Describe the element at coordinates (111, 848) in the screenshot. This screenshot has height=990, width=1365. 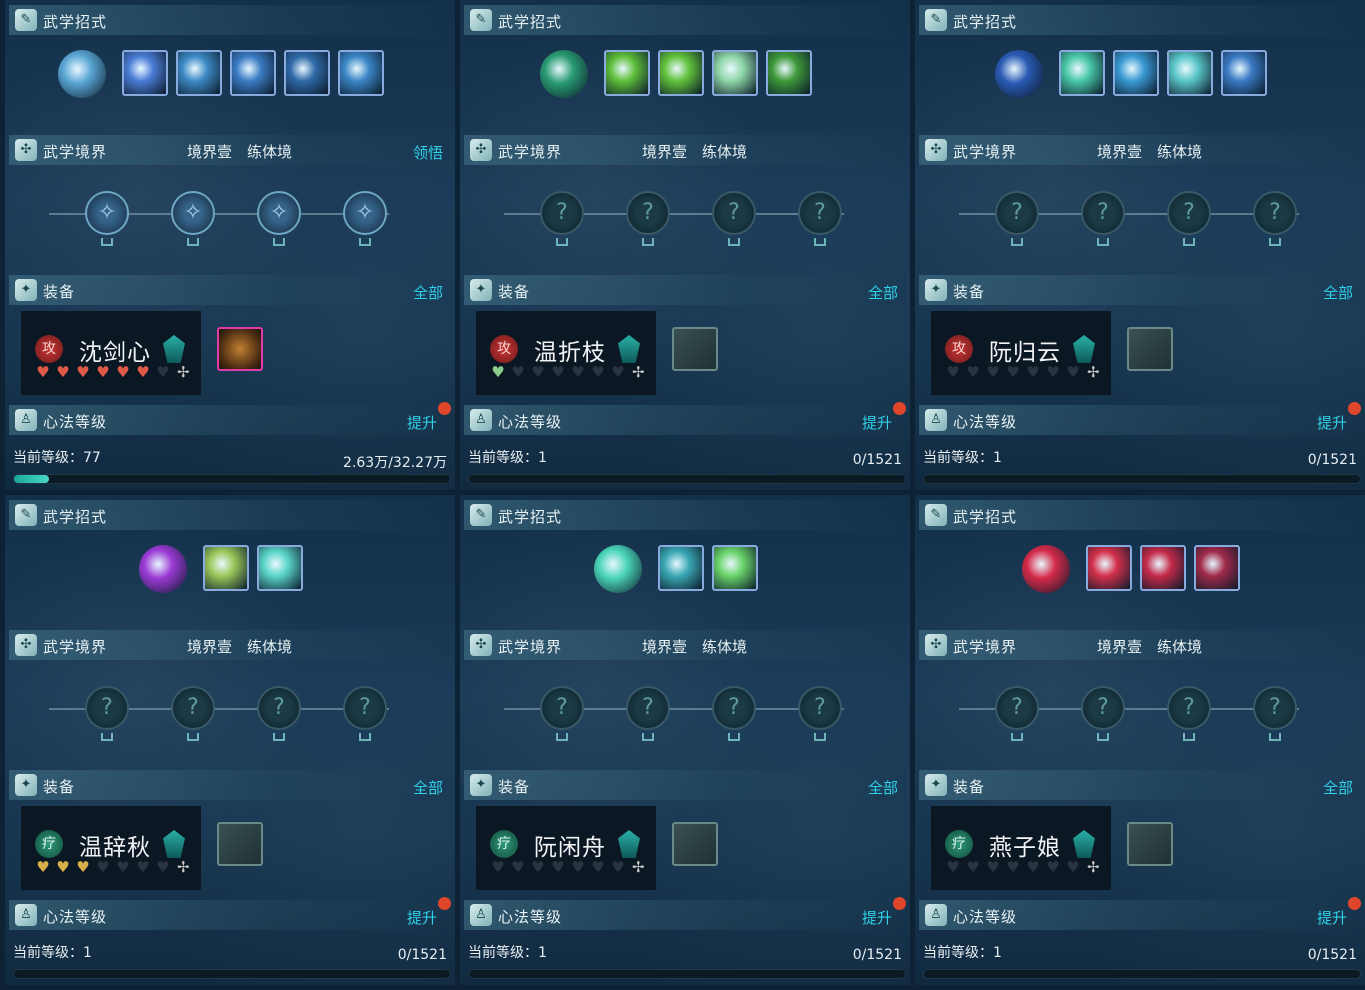
I see `character-card: 疗温辞秋 ♥ ♥ ♥ ♥ ♥ ♥ ♥ ✢` at that location.